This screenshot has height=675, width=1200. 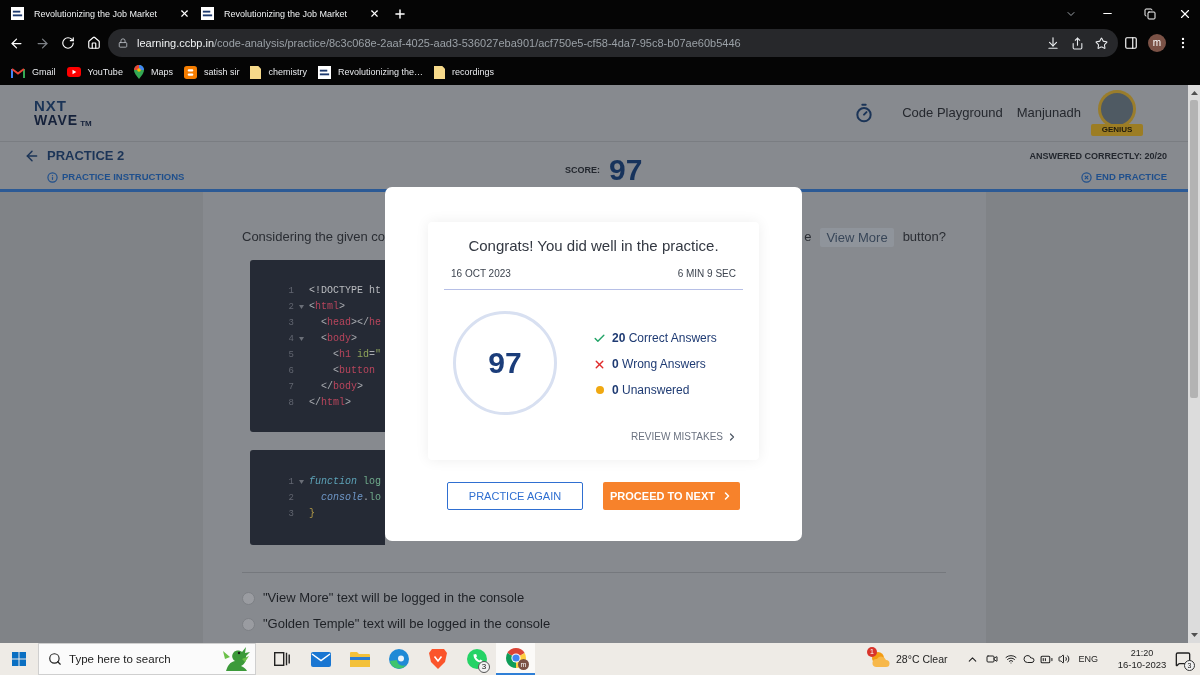 I want to click on score-label: SCORE:, so click(x=582, y=170).